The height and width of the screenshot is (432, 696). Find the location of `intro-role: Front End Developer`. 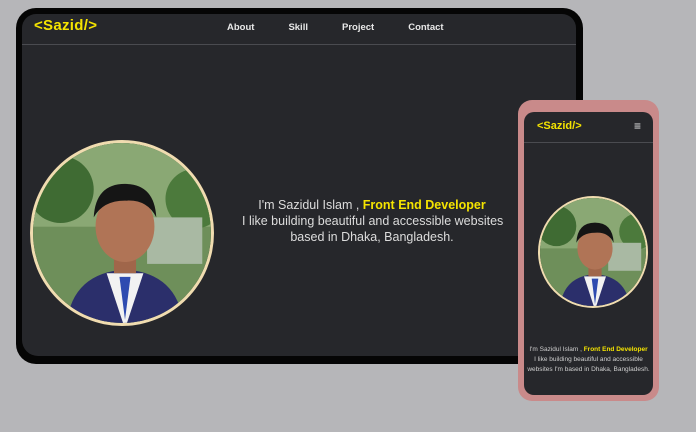

intro-role: Front End Developer is located at coordinates (424, 205).